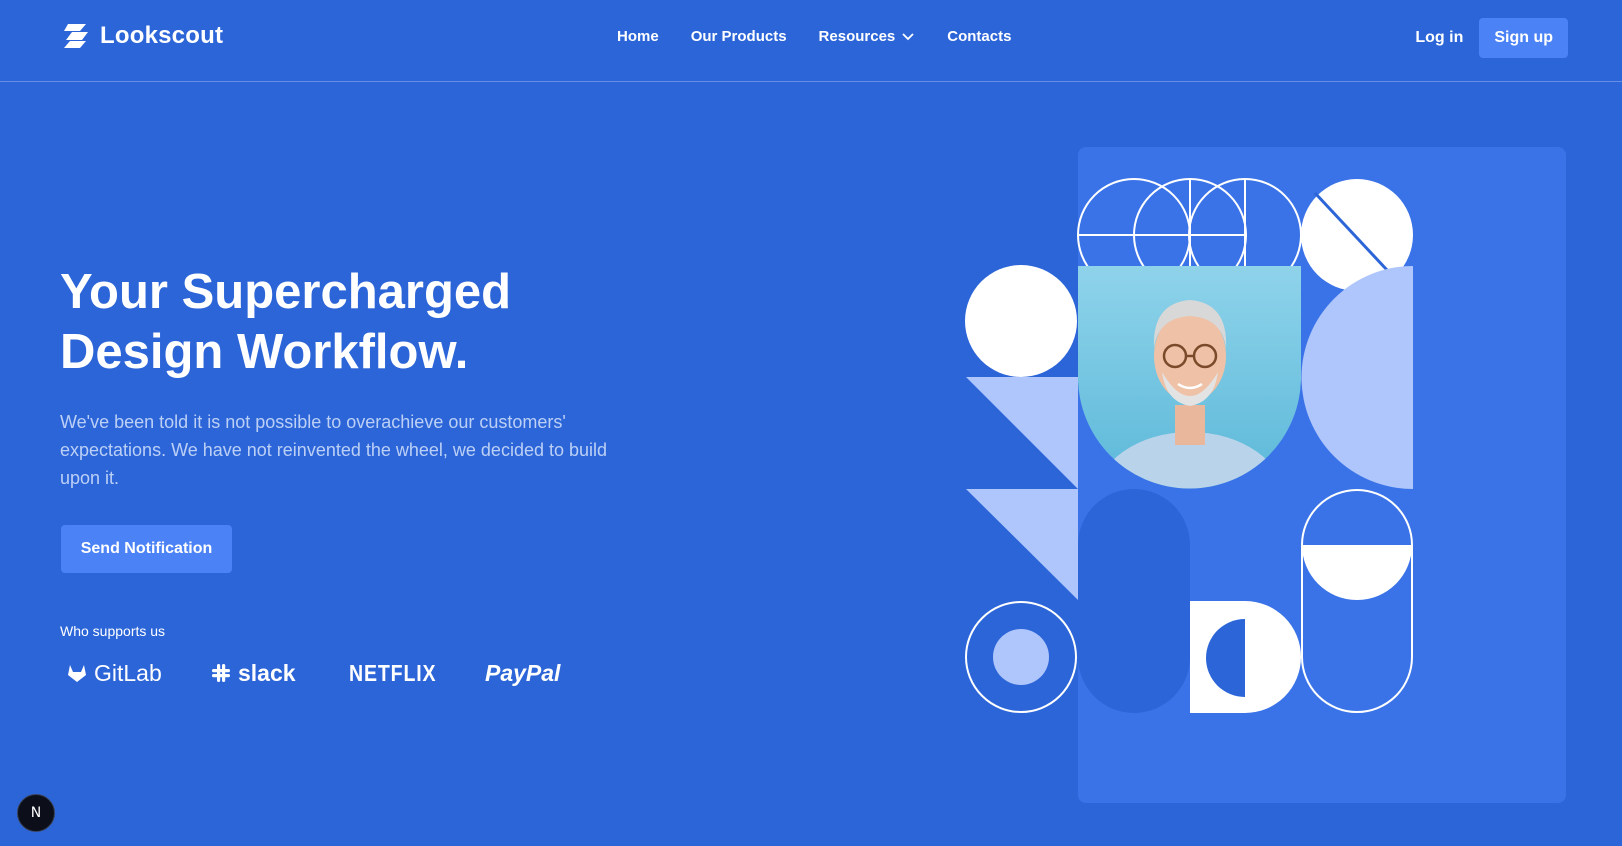  What do you see at coordinates (1021, 657) in the screenshot?
I see `ring-target` at bounding box center [1021, 657].